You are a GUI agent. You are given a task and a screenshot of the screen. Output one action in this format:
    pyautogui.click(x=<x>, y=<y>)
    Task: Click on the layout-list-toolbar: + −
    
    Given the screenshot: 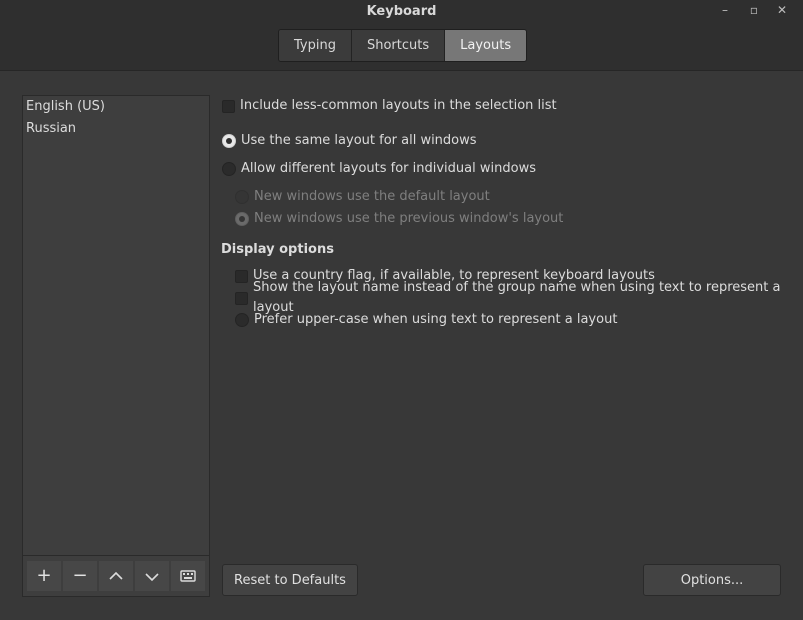 What is the action you would take?
    pyautogui.click(x=116, y=576)
    